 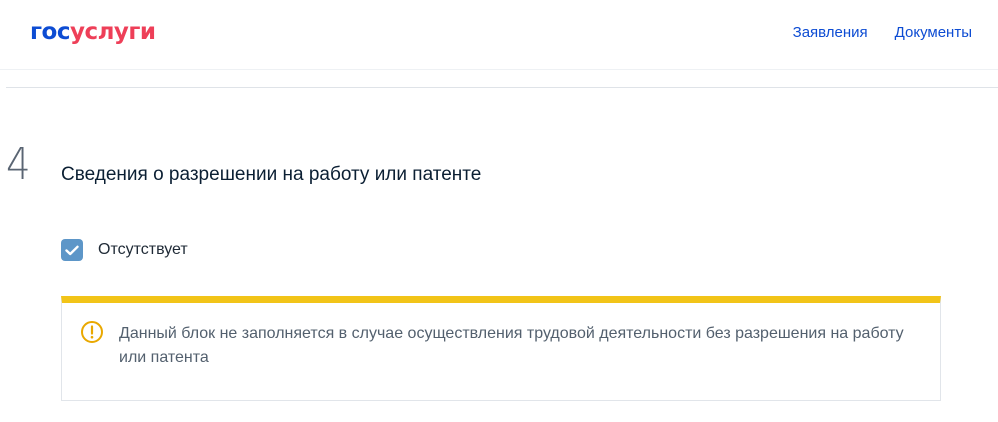 I want to click on checkmark-icon, so click(x=72, y=250).